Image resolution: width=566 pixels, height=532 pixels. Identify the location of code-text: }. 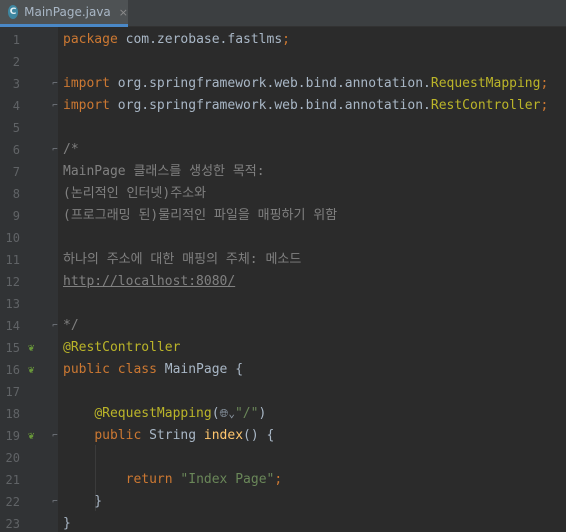
(67, 522).